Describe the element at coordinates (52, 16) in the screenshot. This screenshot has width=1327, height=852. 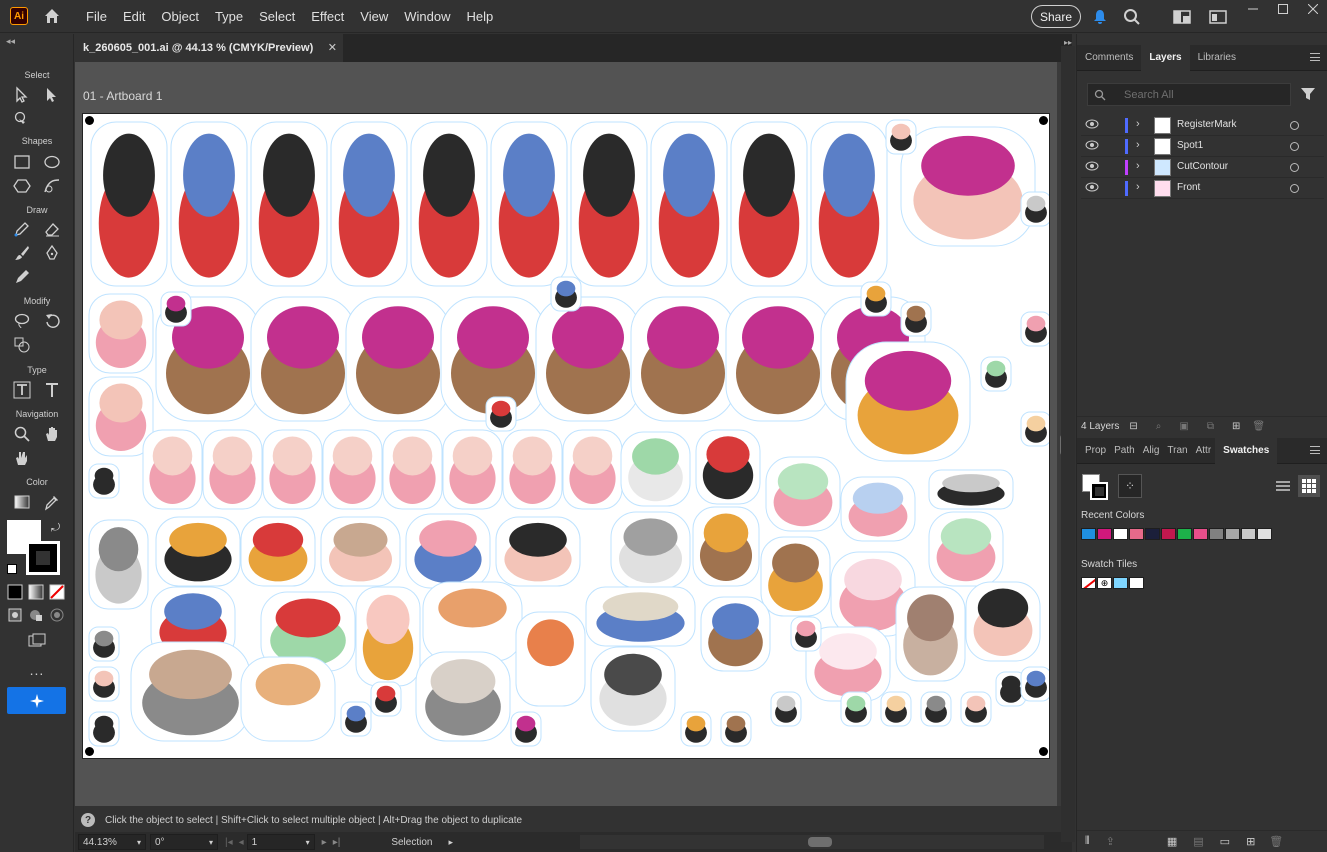
I see `home-icon` at that location.